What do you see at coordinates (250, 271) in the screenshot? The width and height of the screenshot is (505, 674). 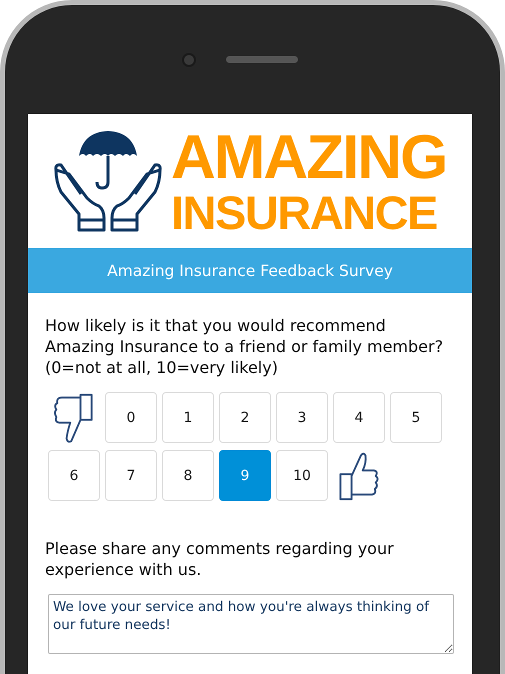 I see `survey-title: Amazing Insurance Feedback Survey` at bounding box center [250, 271].